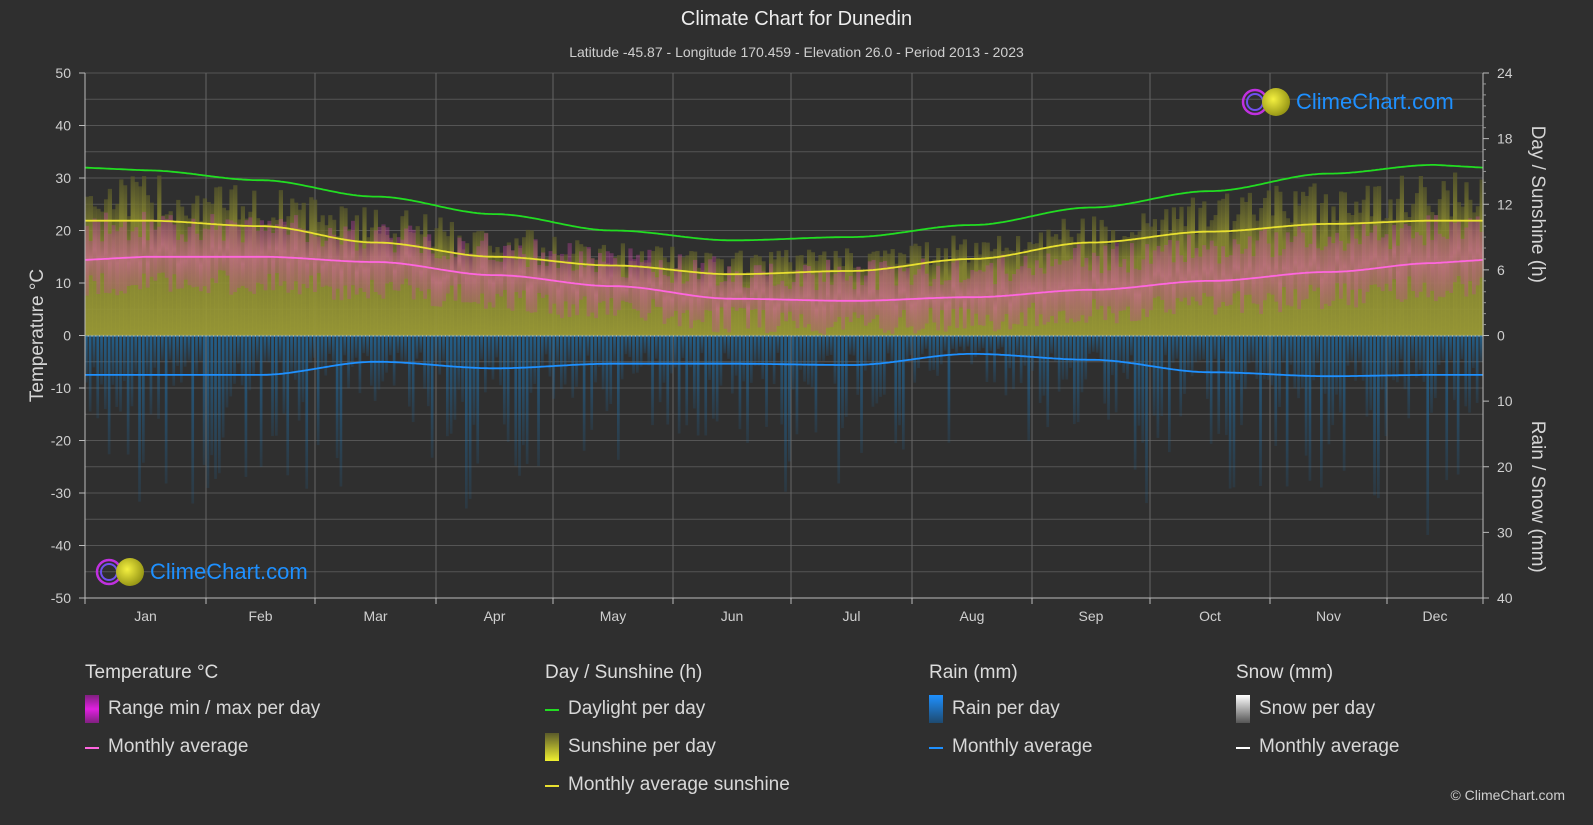  Describe the element at coordinates (1243, 748) in the screenshot. I see `snow-avg-swatch` at that location.